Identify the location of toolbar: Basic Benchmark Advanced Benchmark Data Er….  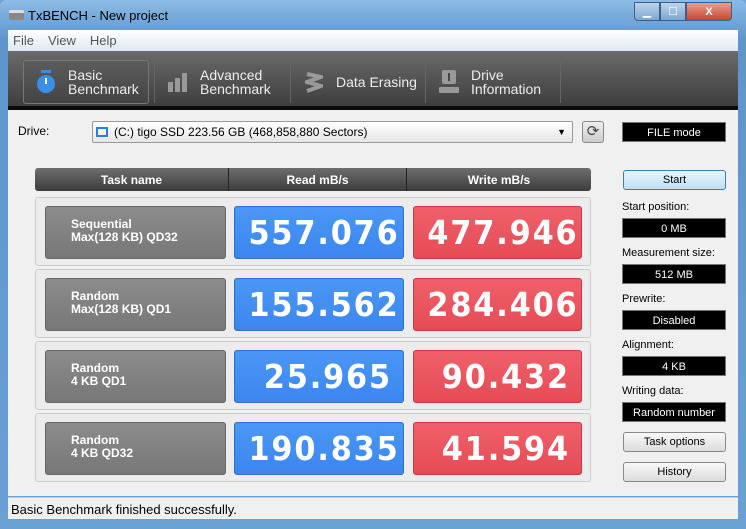
(373, 80).